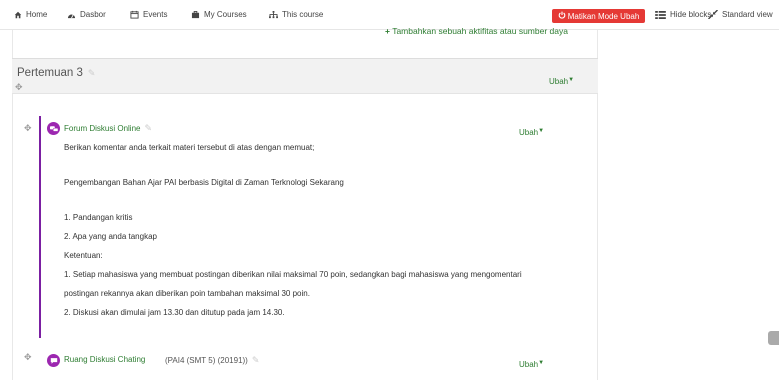  I want to click on standard-view-button: Standard view, so click(740, 14).